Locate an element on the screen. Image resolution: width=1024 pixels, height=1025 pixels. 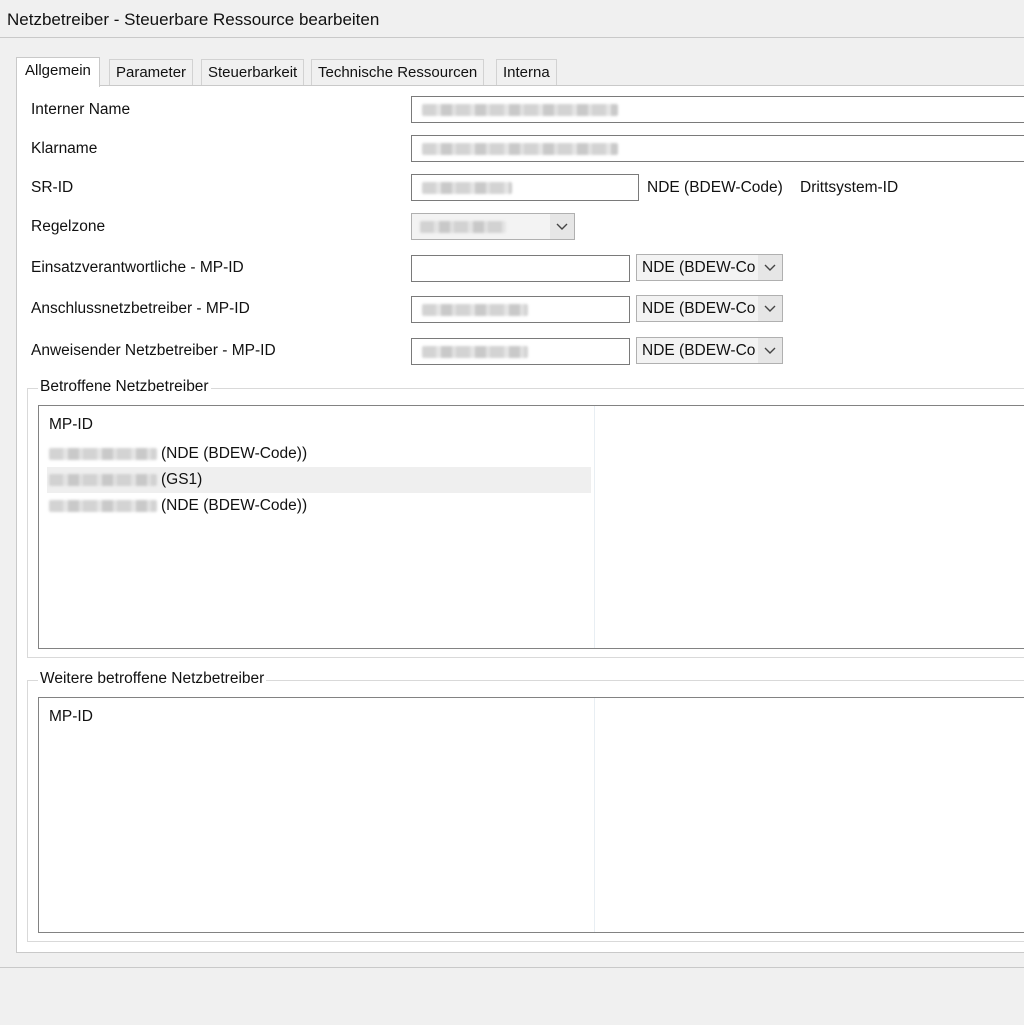
einsatzverantwortliche-label: Einsatzverantwortliche - MP-ID is located at coordinates (137, 267).